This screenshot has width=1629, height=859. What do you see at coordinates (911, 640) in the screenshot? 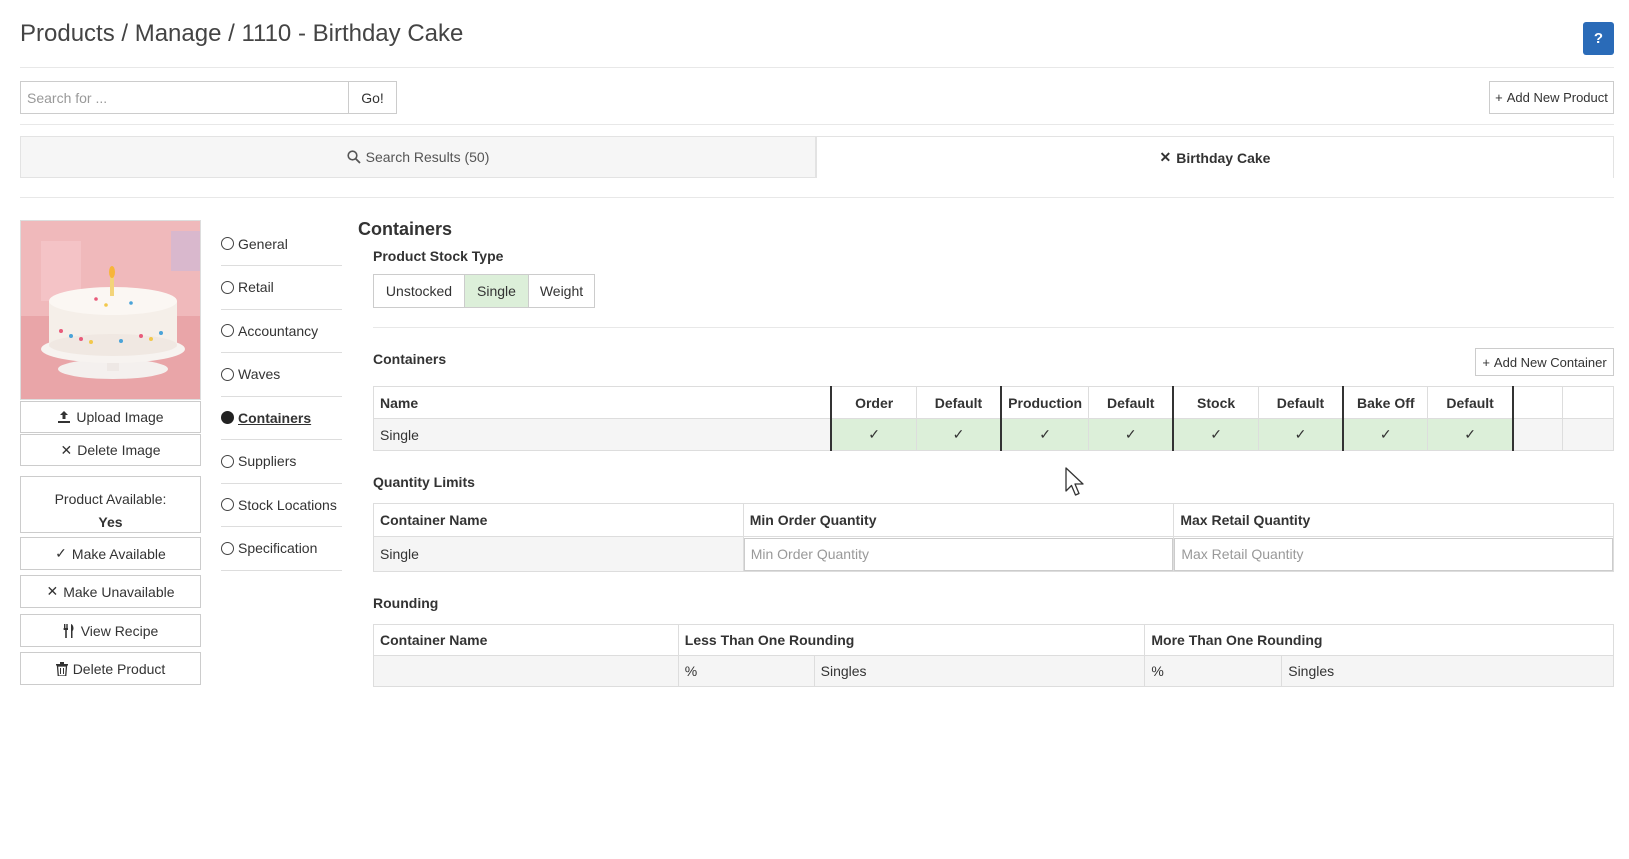
I see `col-less-than-one-rounding: Less Than One Rounding` at bounding box center [911, 640].